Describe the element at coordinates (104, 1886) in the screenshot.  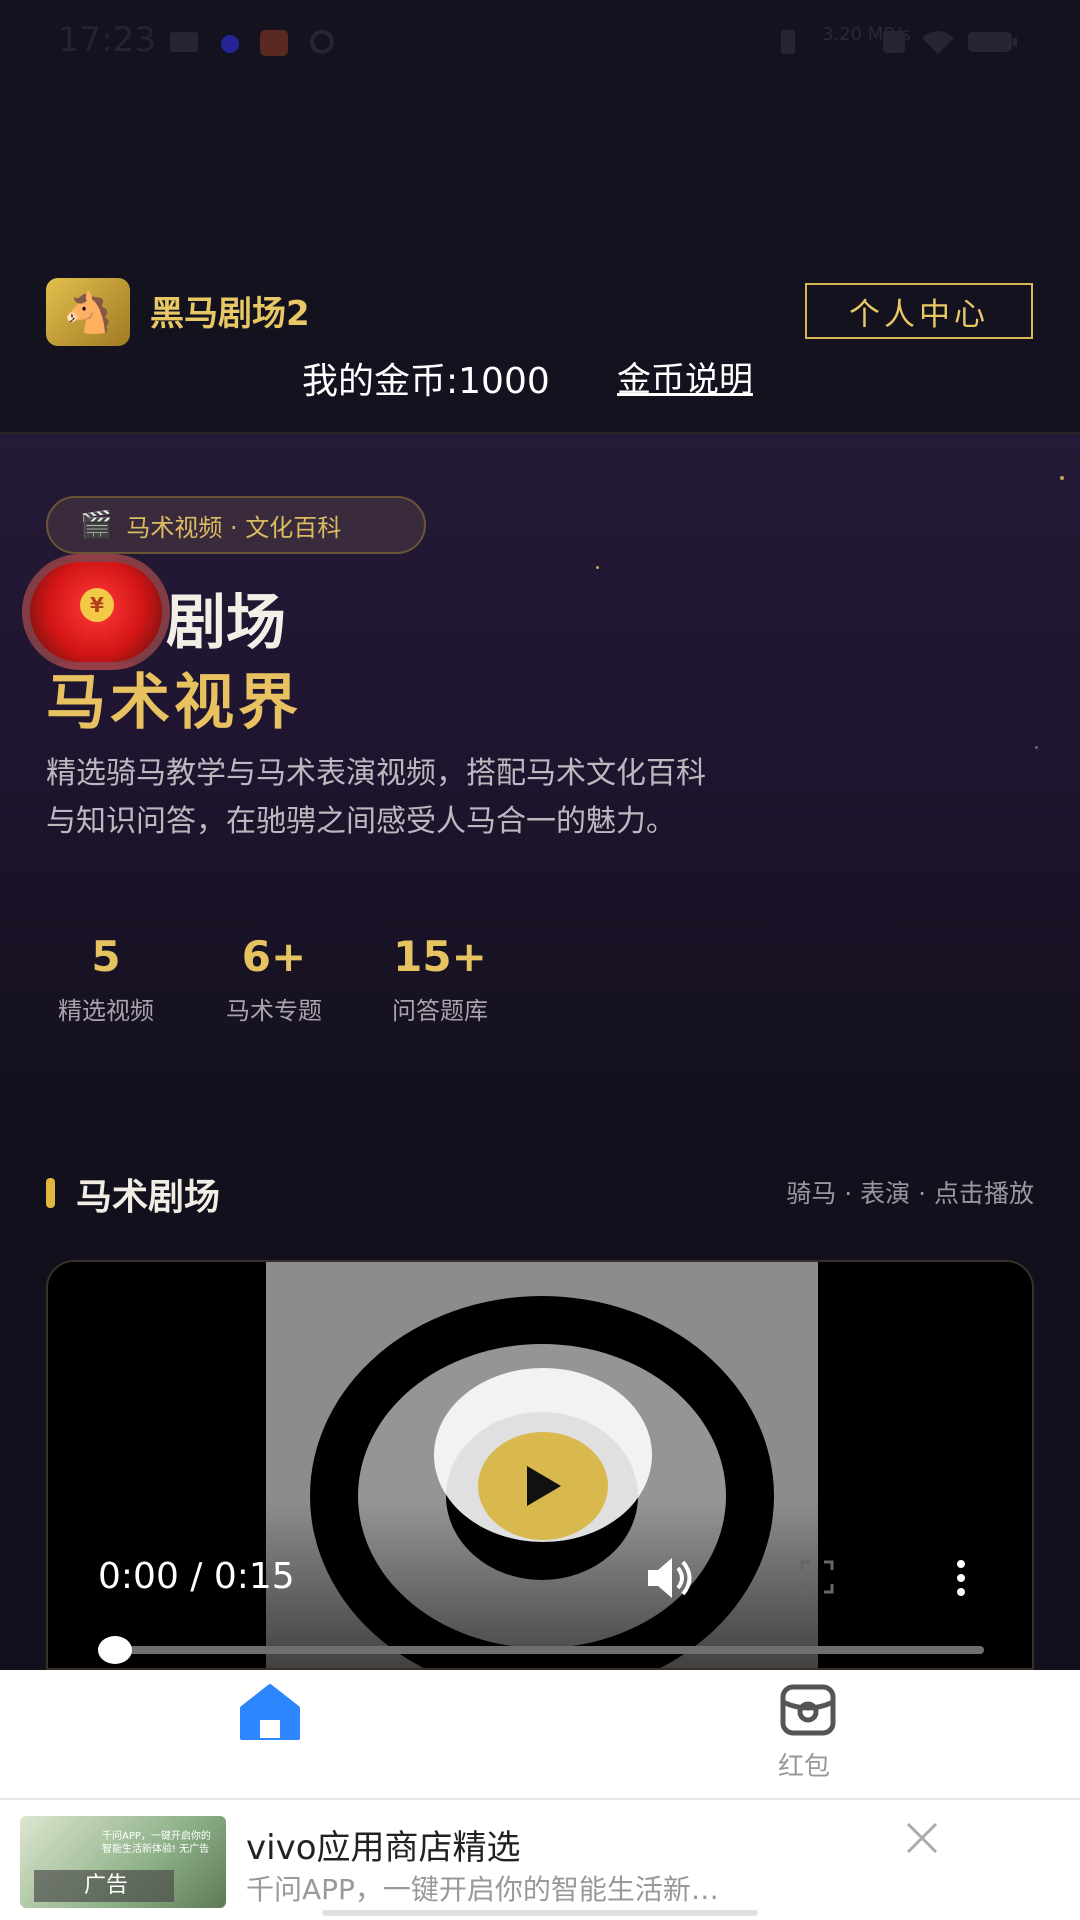
I see `ad-badge: 广告` at that location.